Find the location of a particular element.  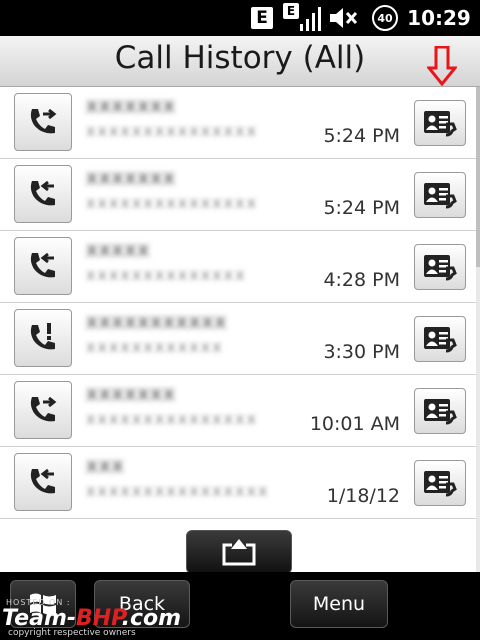

call-history-row: xxxxxxxxxxx xxxxxxxxxxxx 3:30 PM is located at coordinates (238, 339).